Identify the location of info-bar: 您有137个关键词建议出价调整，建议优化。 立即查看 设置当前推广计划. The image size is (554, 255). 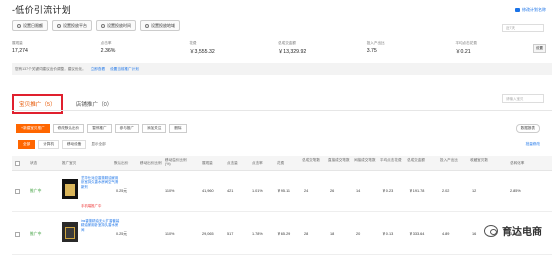
(282, 69).